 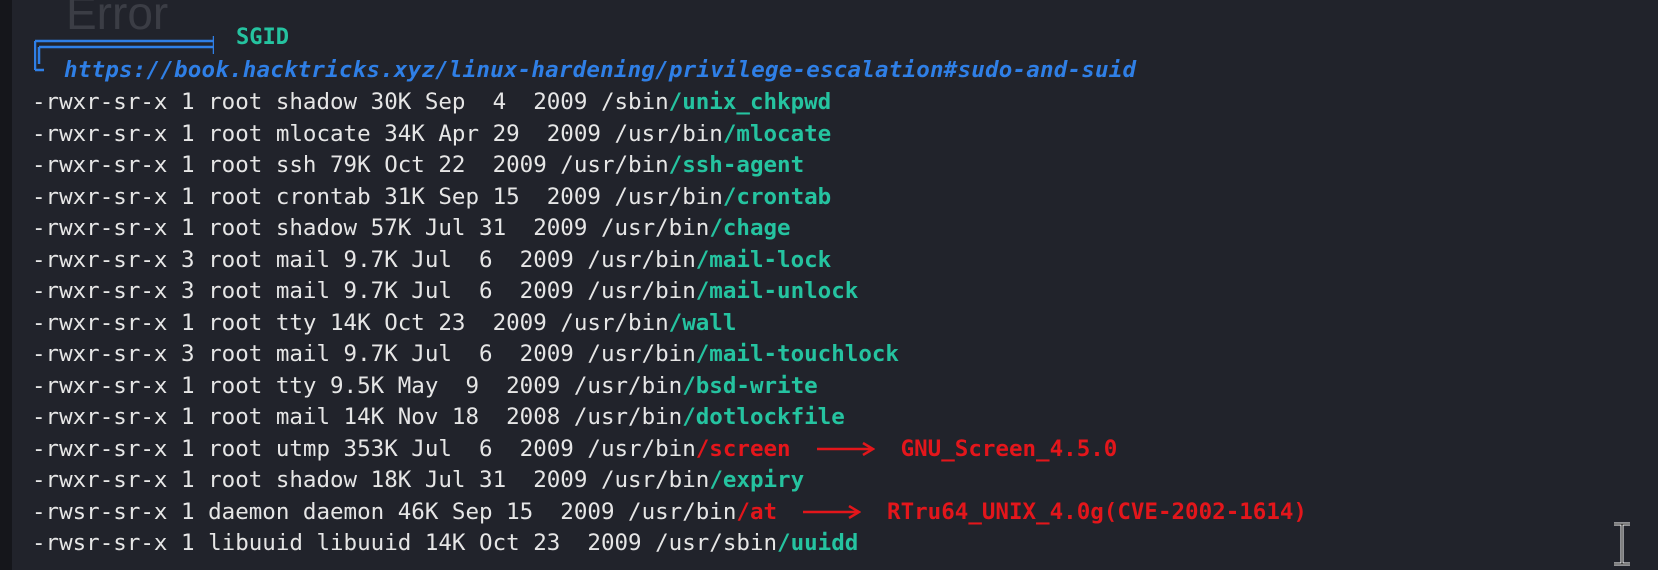 I want to click on binary-name: /crontab, so click(x=777, y=196).